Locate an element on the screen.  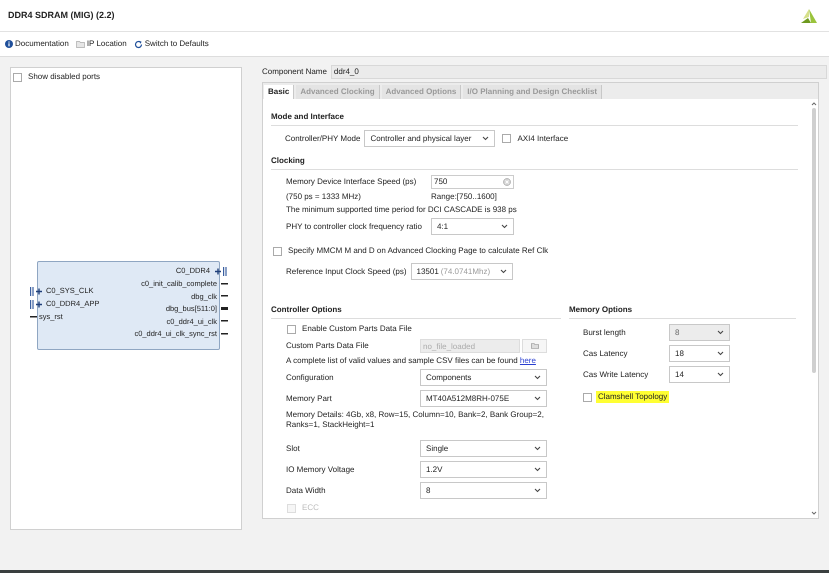
link: here is located at coordinates (528, 360).